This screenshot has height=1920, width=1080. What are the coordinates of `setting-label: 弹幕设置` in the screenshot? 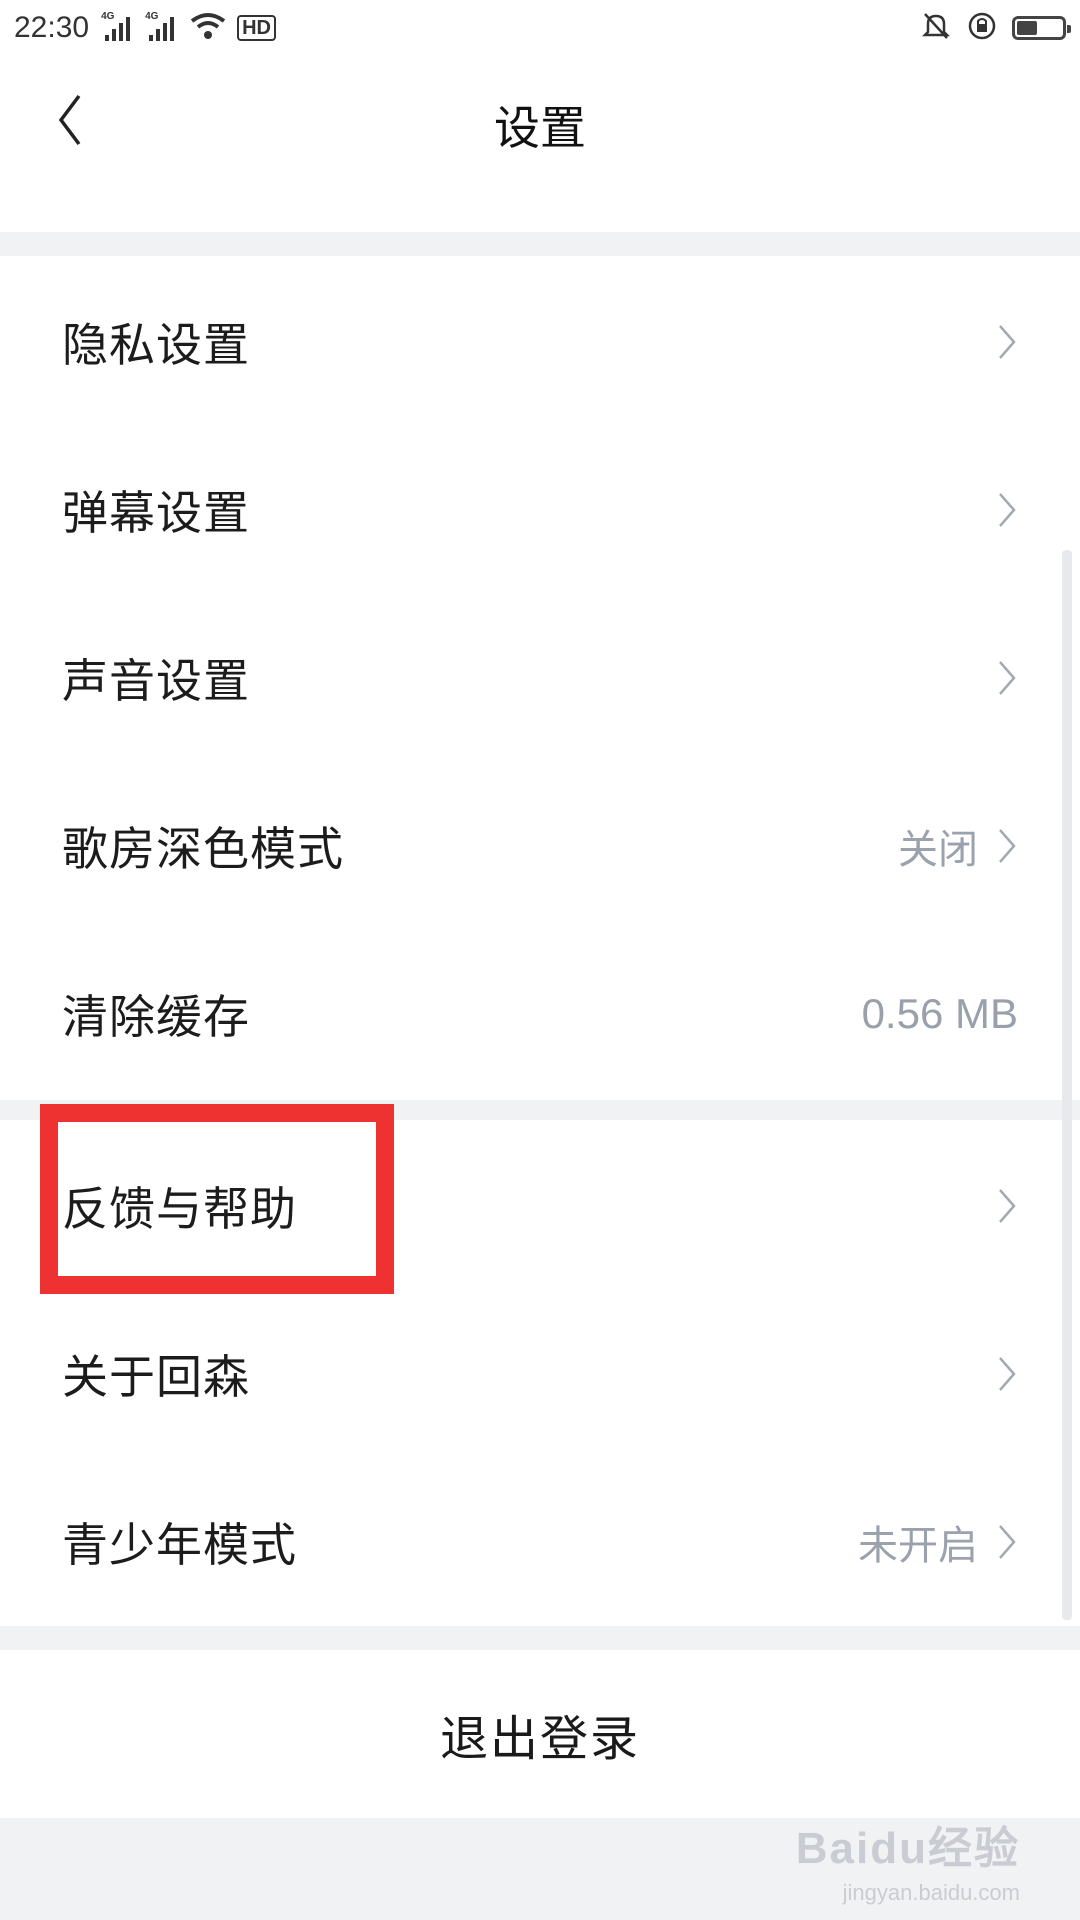 It's located at (156, 513).